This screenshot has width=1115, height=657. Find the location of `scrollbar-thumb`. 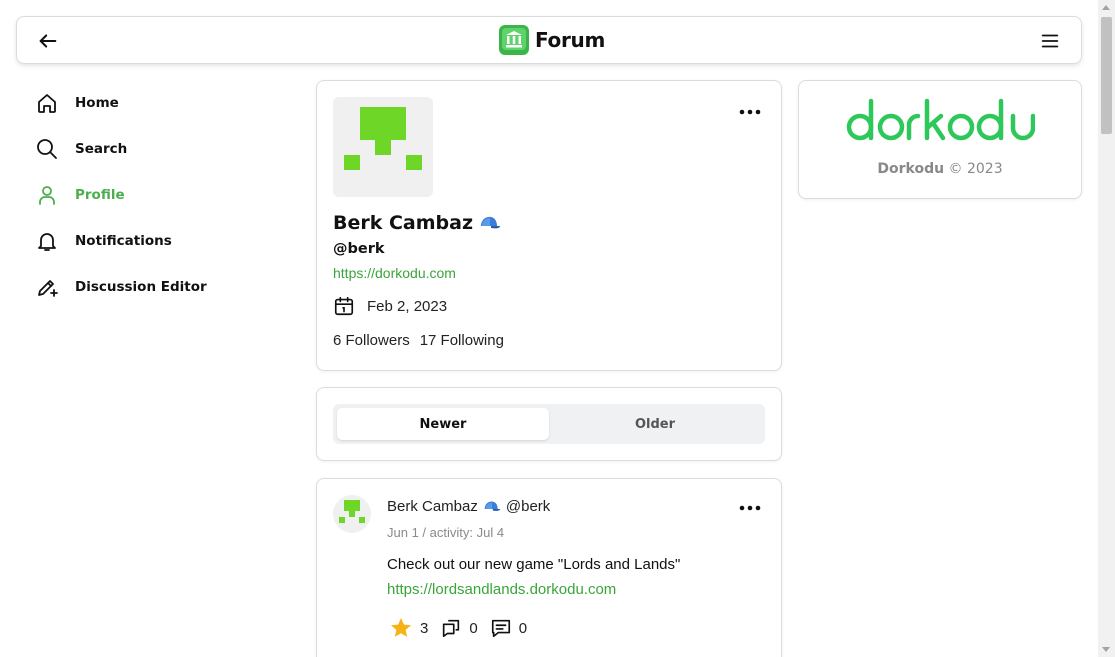

scrollbar-thumb is located at coordinates (1106, 75).